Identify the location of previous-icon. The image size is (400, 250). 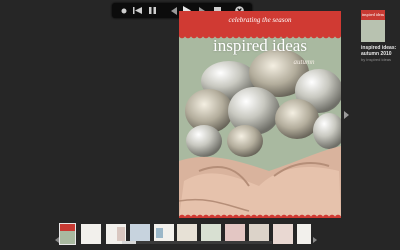
(173, 10).